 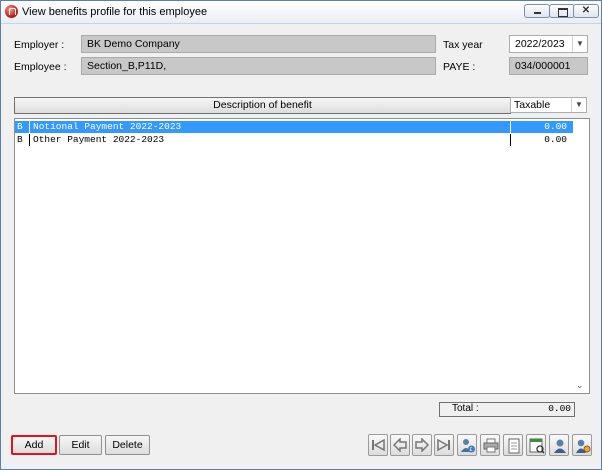 I want to click on taxable-filter-select: Taxable ▼, so click(x=548, y=105).